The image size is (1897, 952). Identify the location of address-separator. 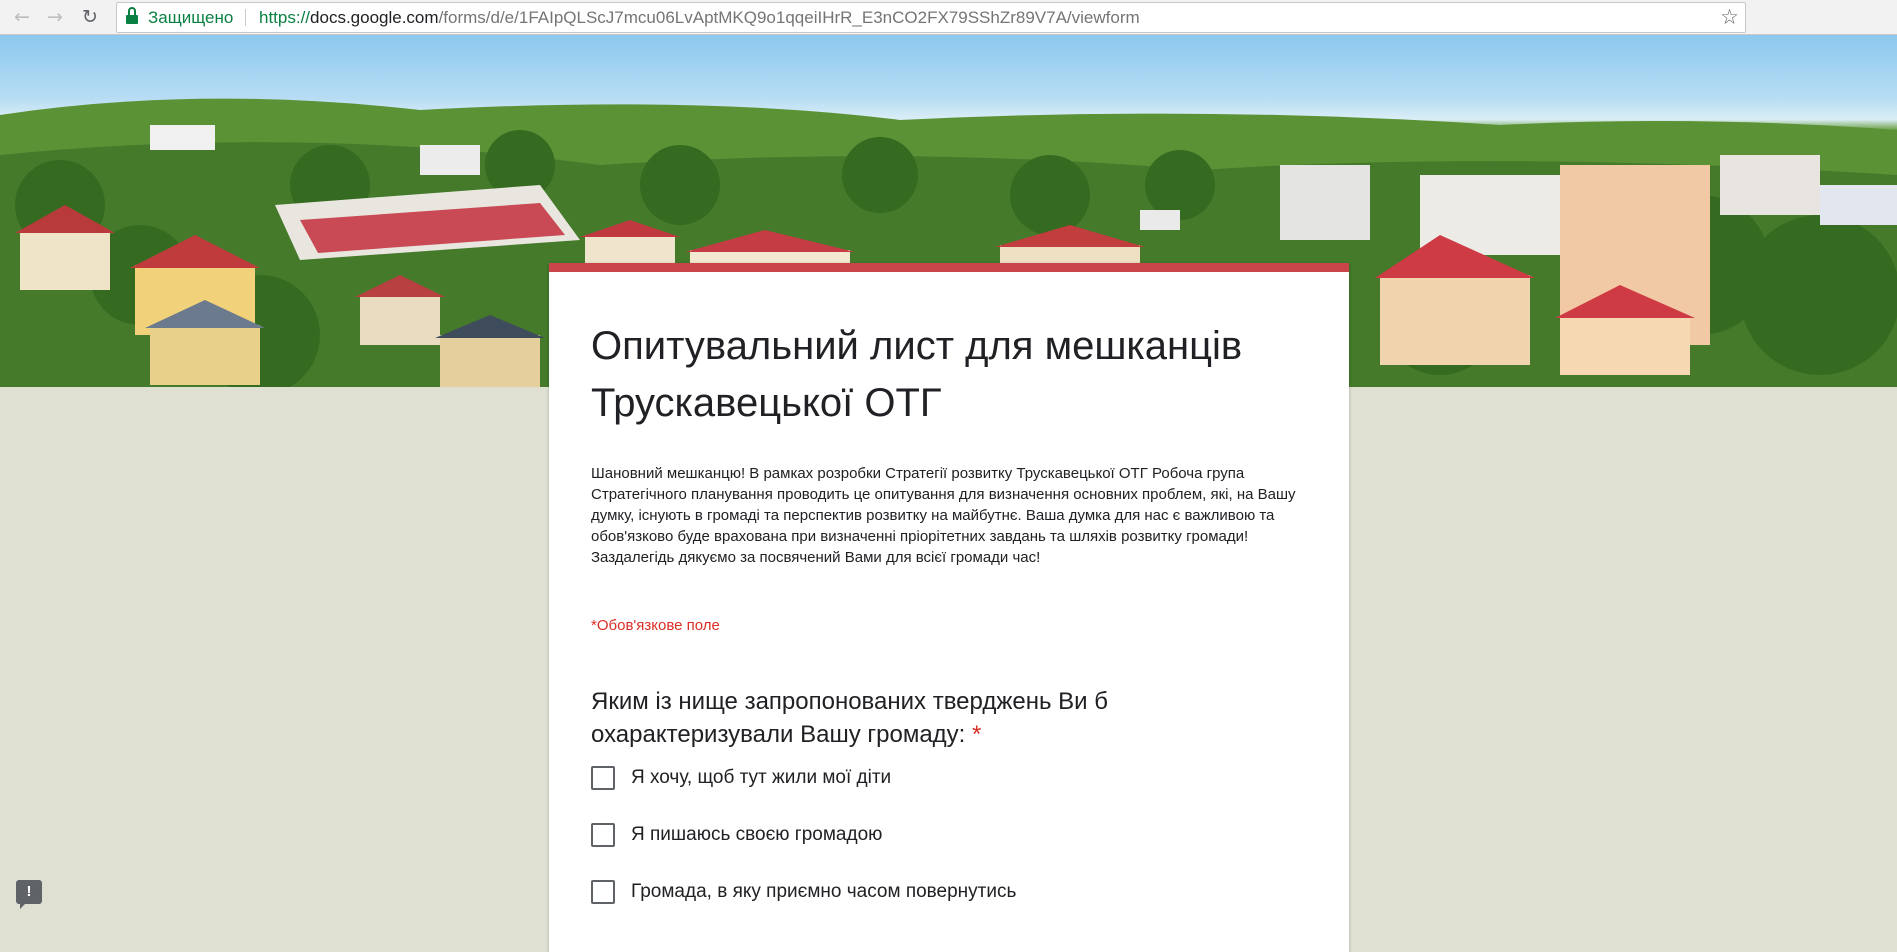
(245, 17).